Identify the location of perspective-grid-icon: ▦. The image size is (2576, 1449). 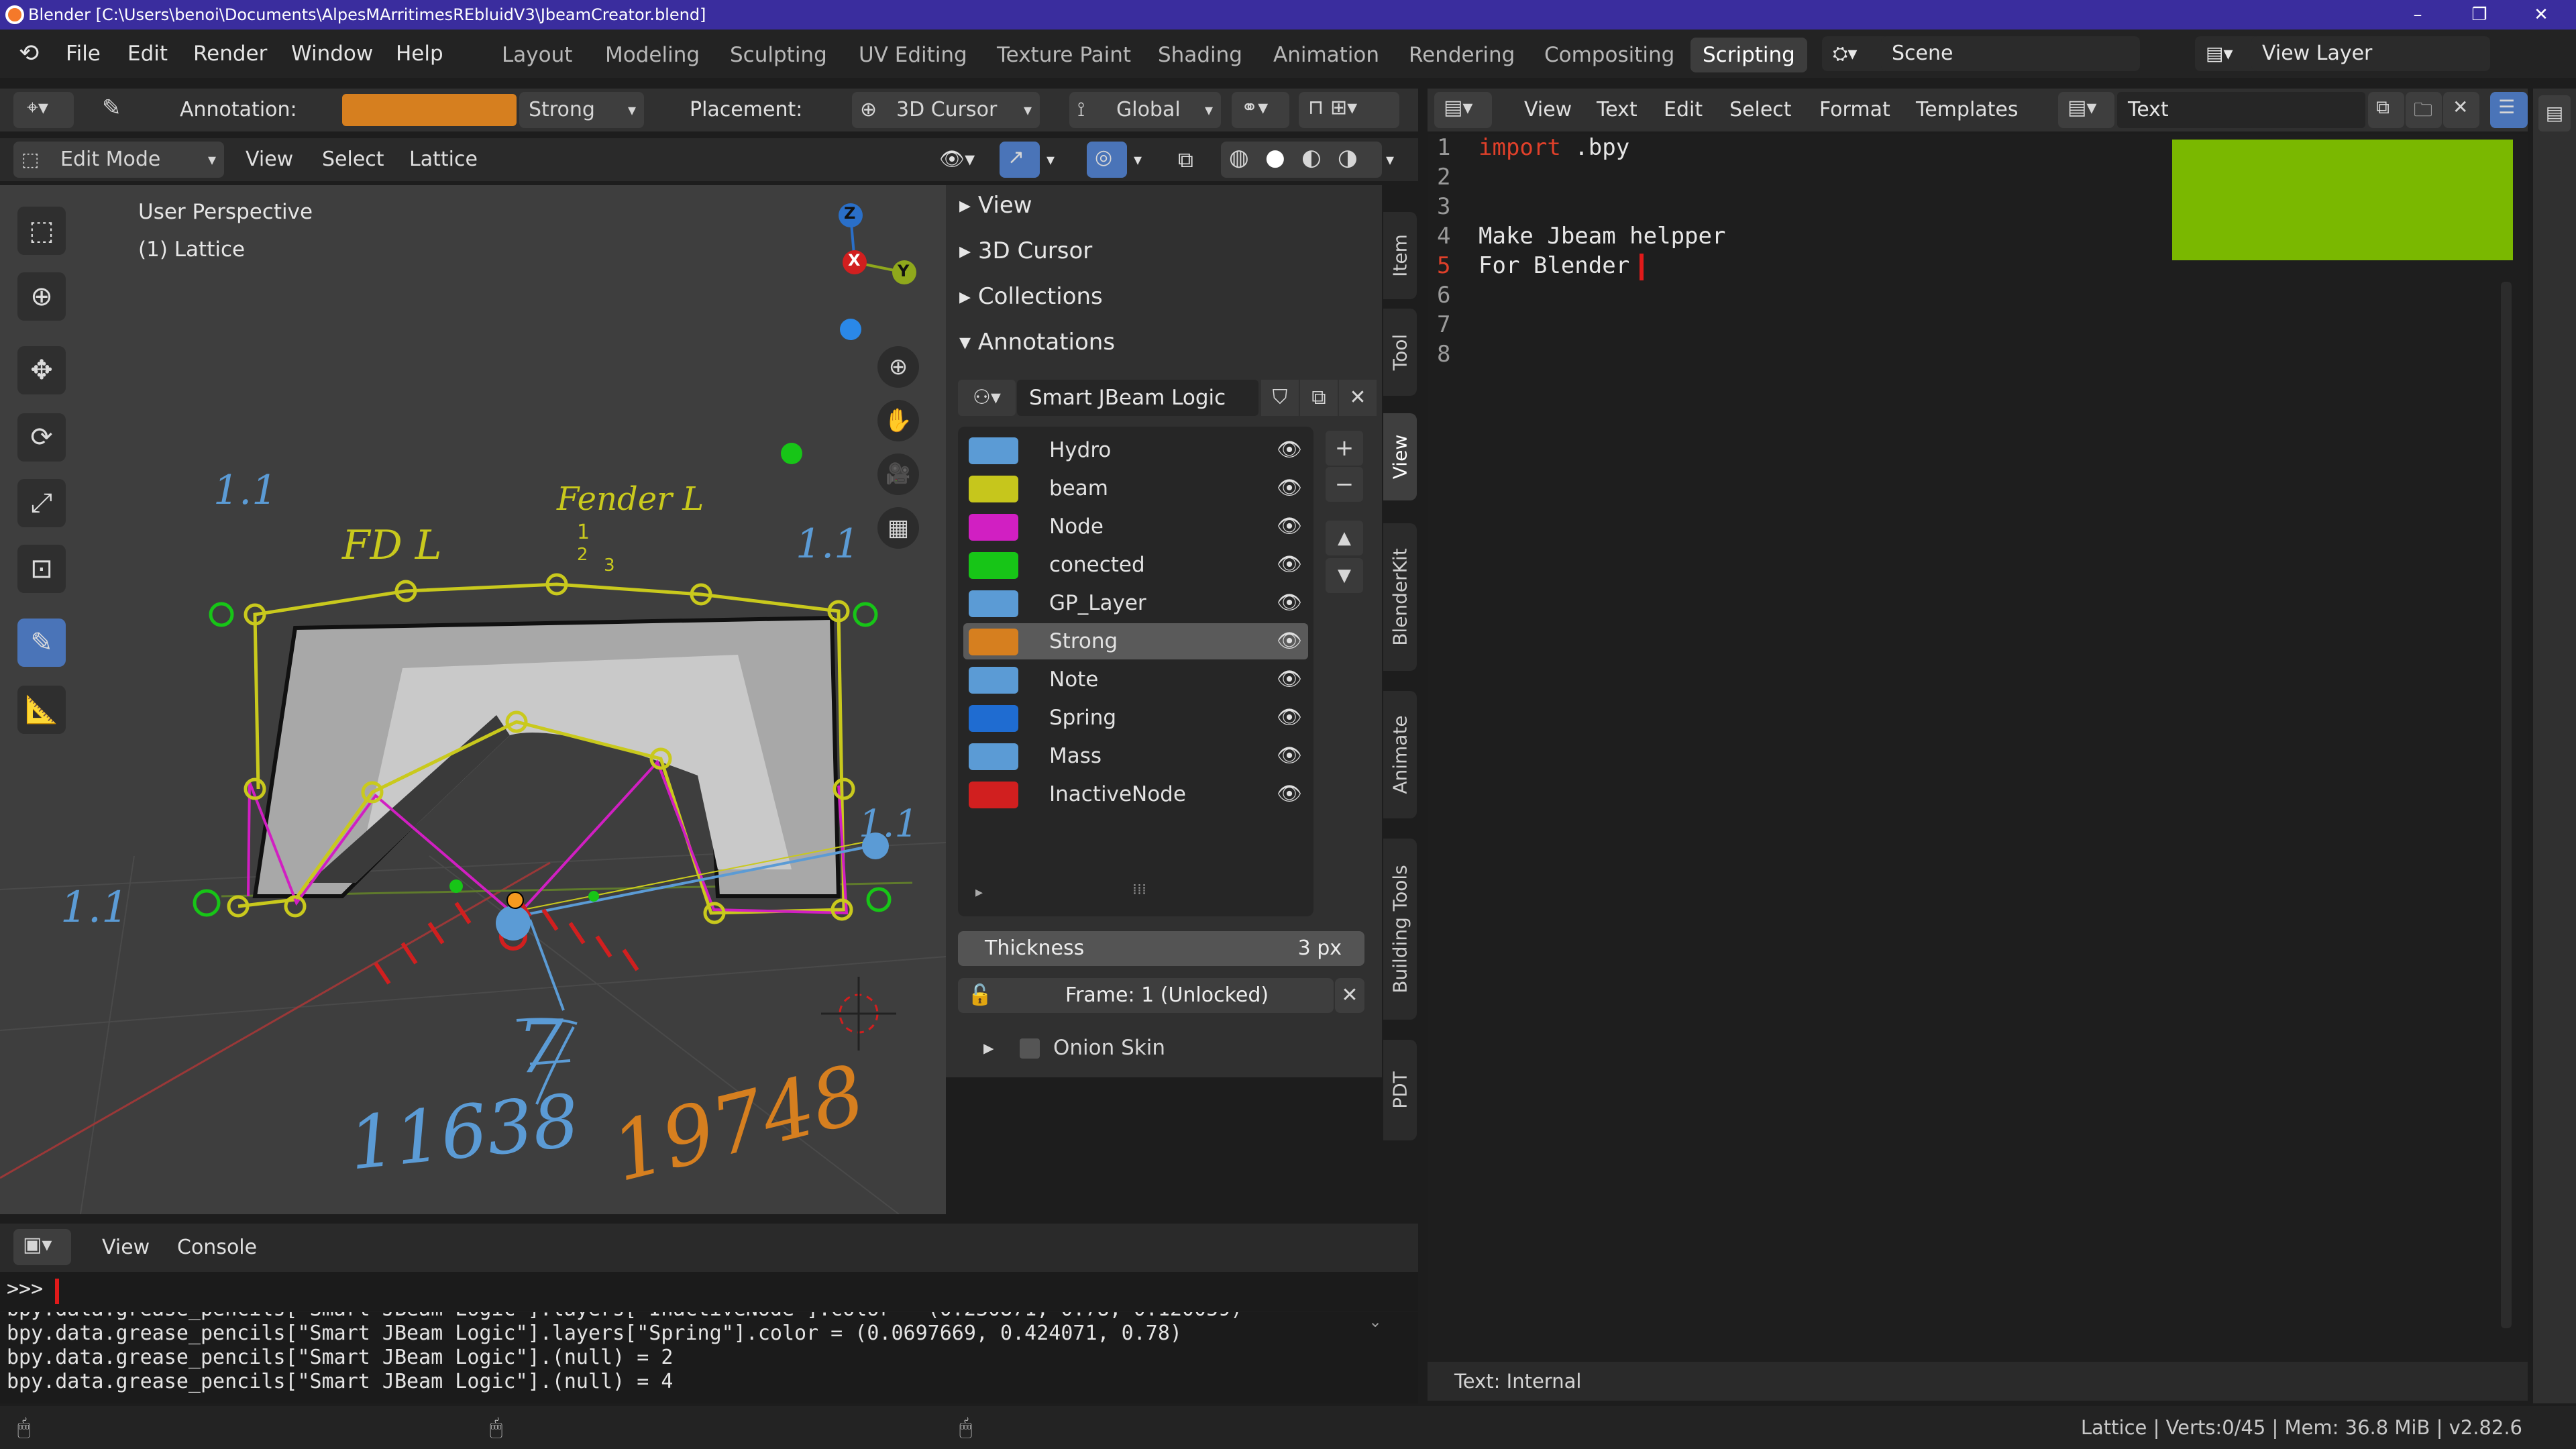
(898, 528).